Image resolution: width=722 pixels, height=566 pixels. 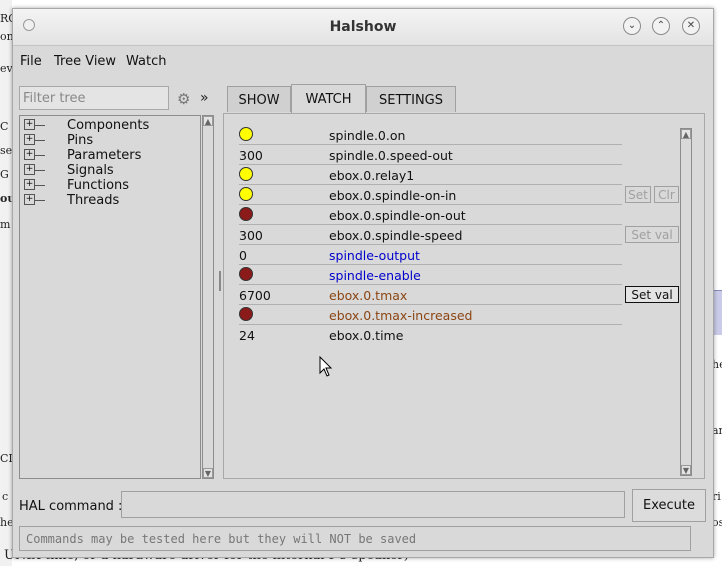 I want to click on tree-item-components: + Components, so click(x=86, y=125).